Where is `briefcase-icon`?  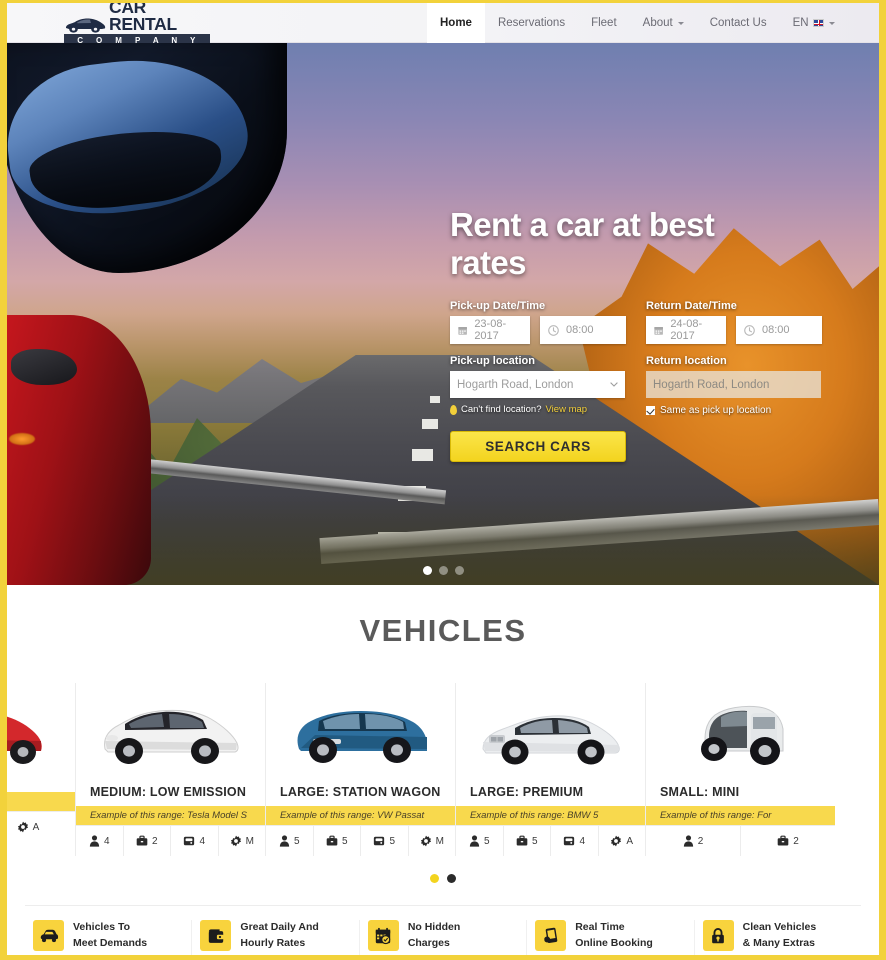
briefcase-icon is located at coordinates (522, 840).